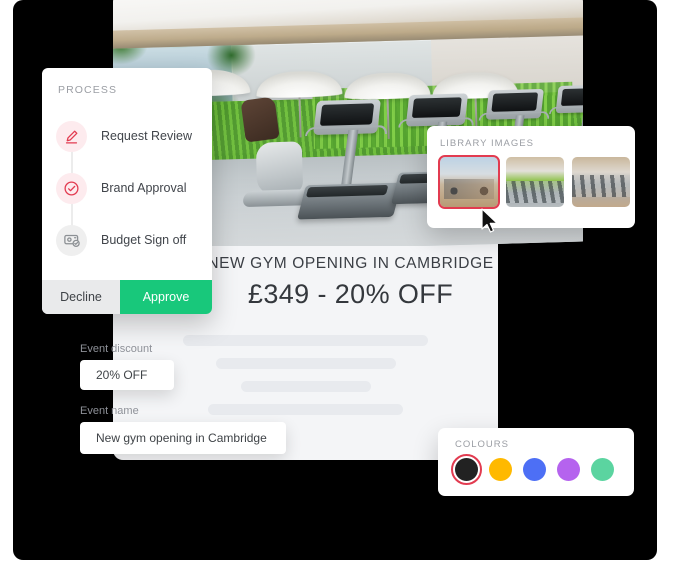 Image resolution: width=679 pixels, height=571 pixels. I want to click on colour-swatch-blue, so click(534, 469).